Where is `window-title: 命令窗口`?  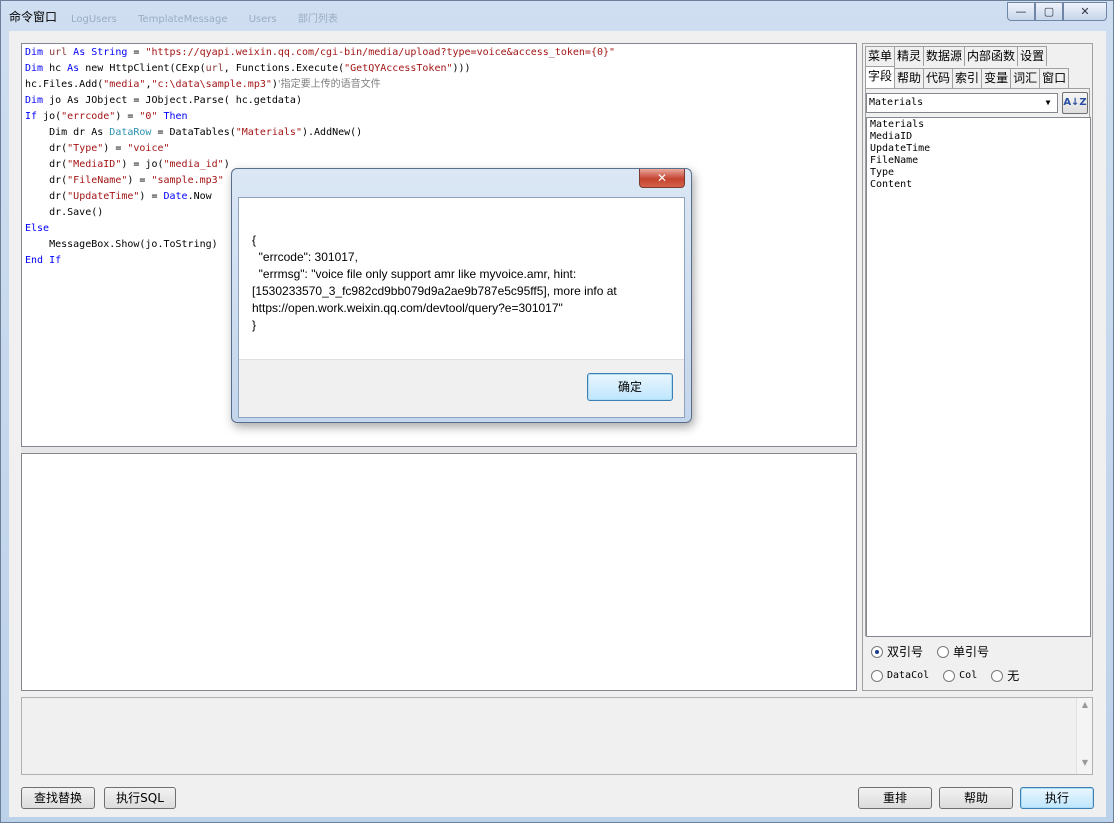
window-title: 命令窗口 is located at coordinates (33, 17).